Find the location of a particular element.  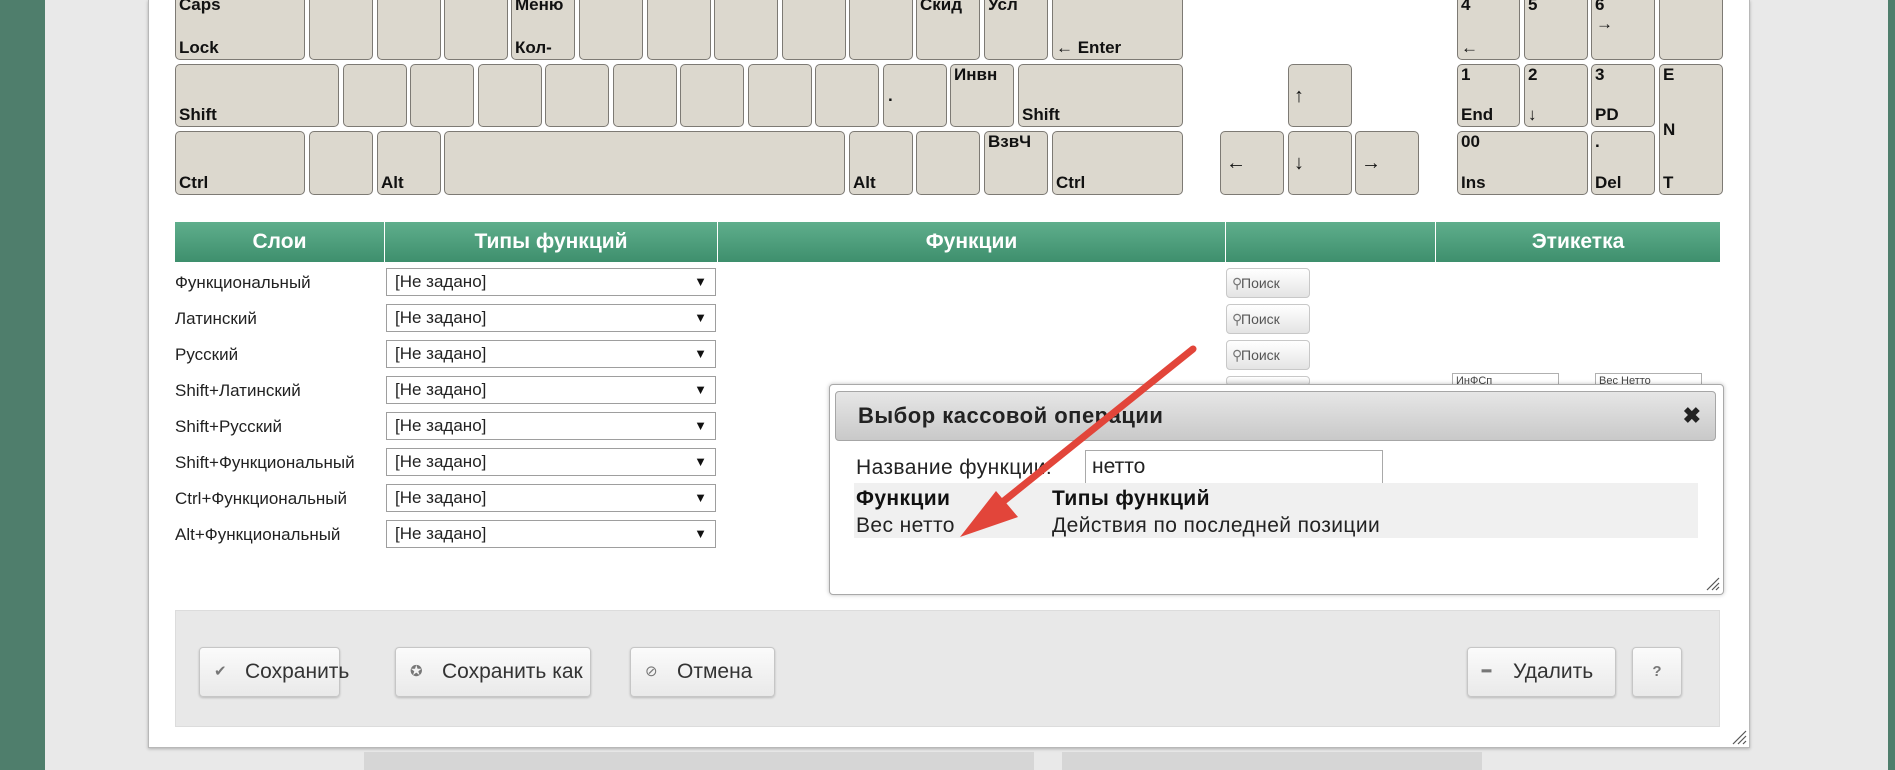

layers-table-header: Слои Типы функций Функции Этикетка is located at coordinates (947, 242).